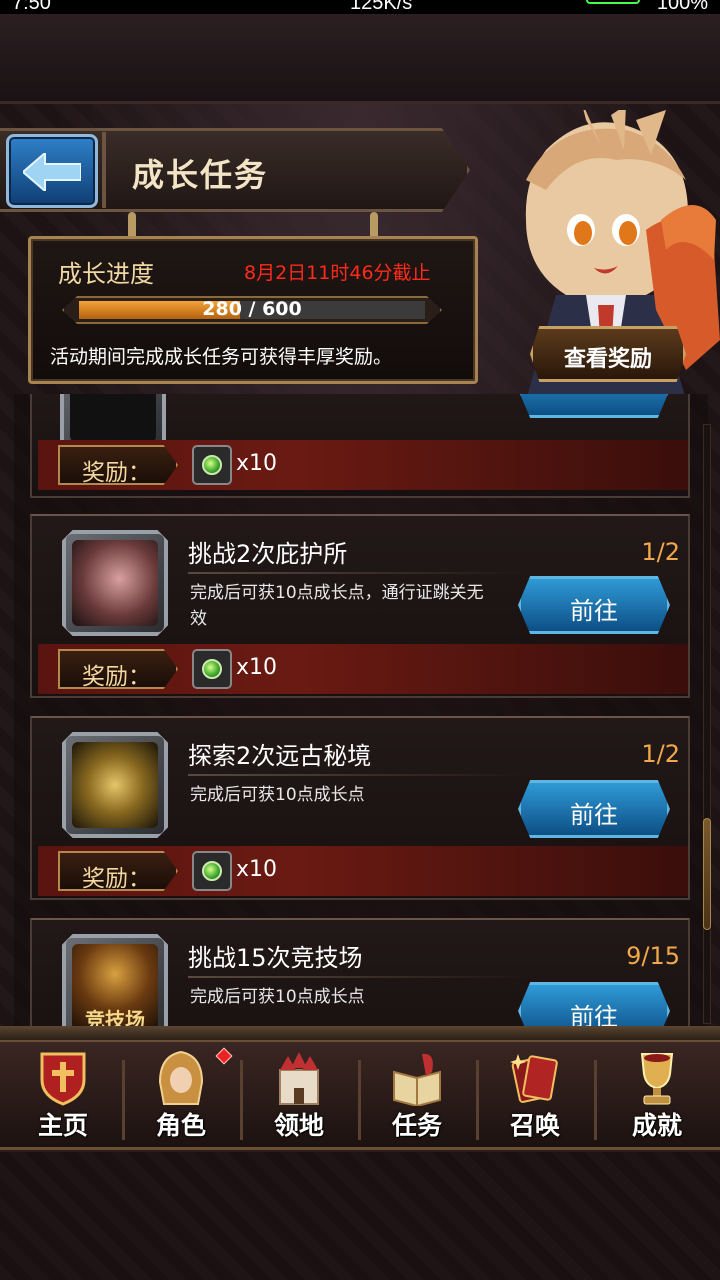 This screenshot has height=1280, width=720. I want to click on nav-home: 主页, so click(63, 1096).